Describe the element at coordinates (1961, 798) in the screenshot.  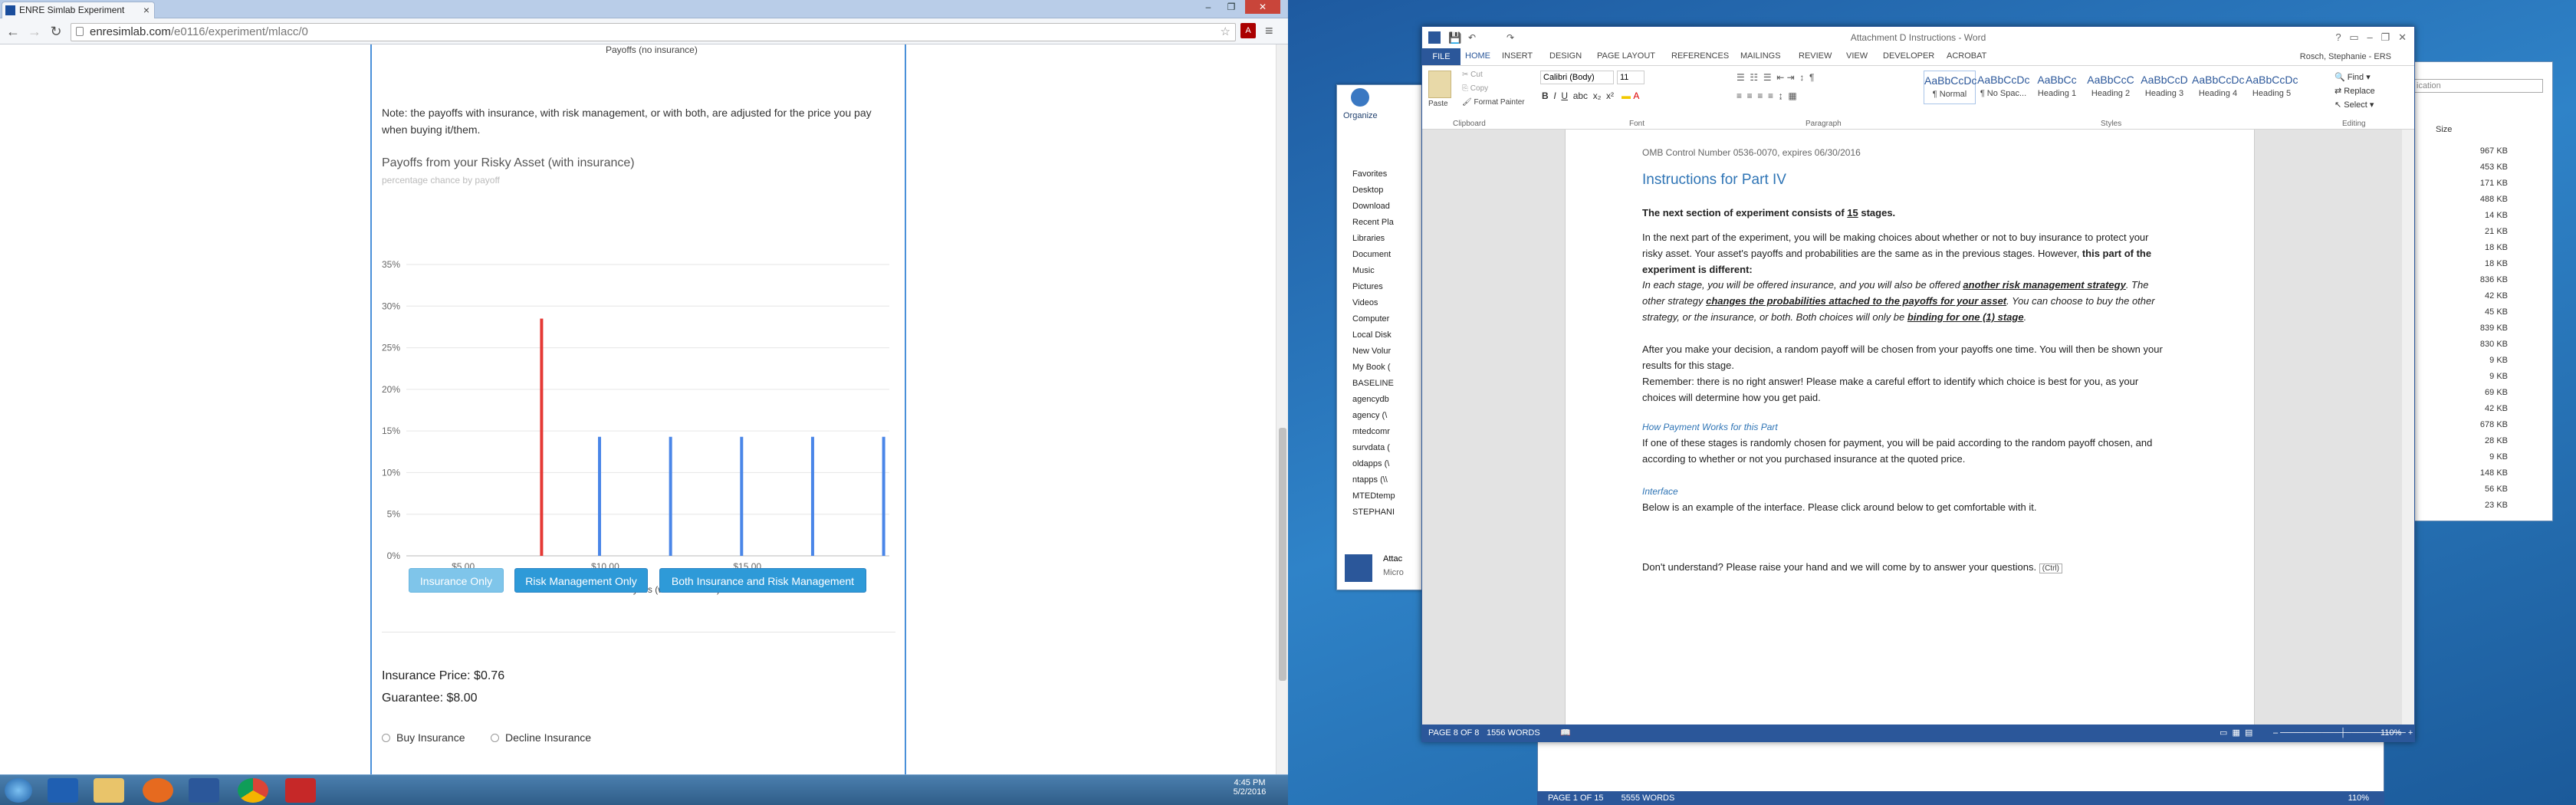
I see `word-status-bar-2: PAGE 1 OF 15 5555 WORDS 110%` at that location.